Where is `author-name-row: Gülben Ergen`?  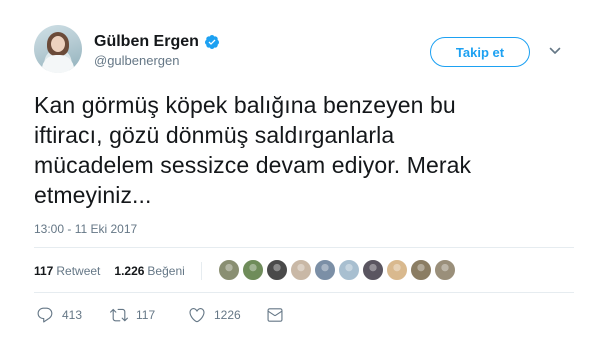 author-name-row: Gülben Ergen is located at coordinates (157, 42).